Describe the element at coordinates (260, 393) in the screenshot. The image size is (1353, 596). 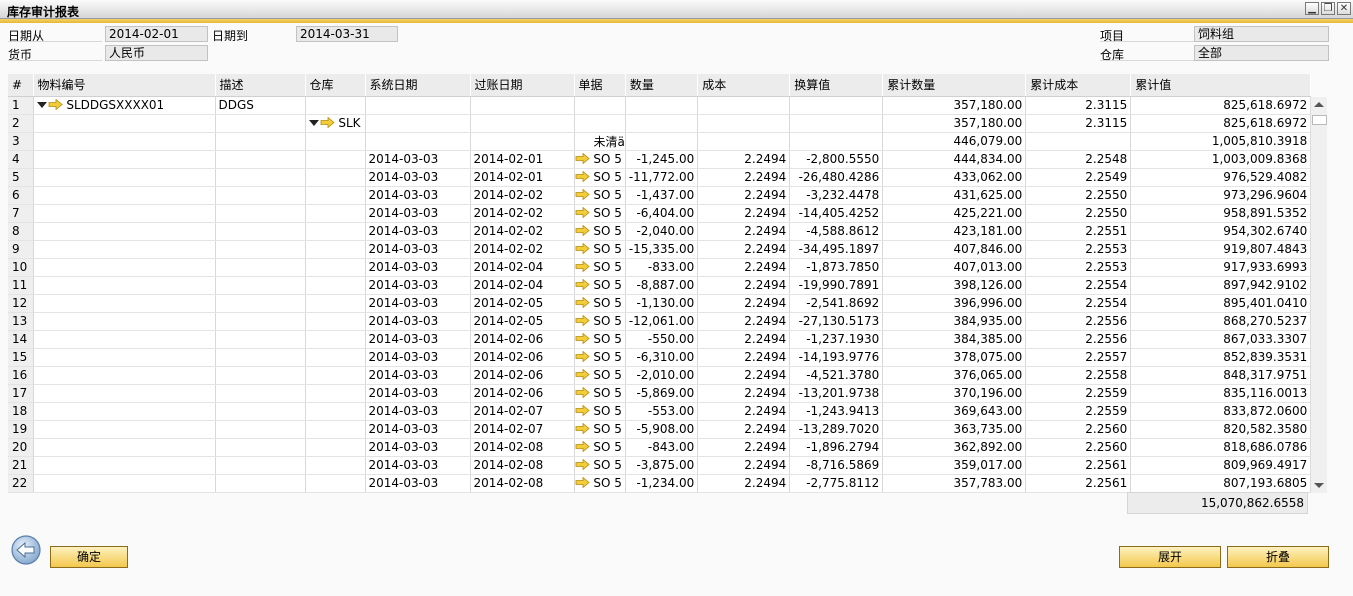
I see `cell-desc` at that location.